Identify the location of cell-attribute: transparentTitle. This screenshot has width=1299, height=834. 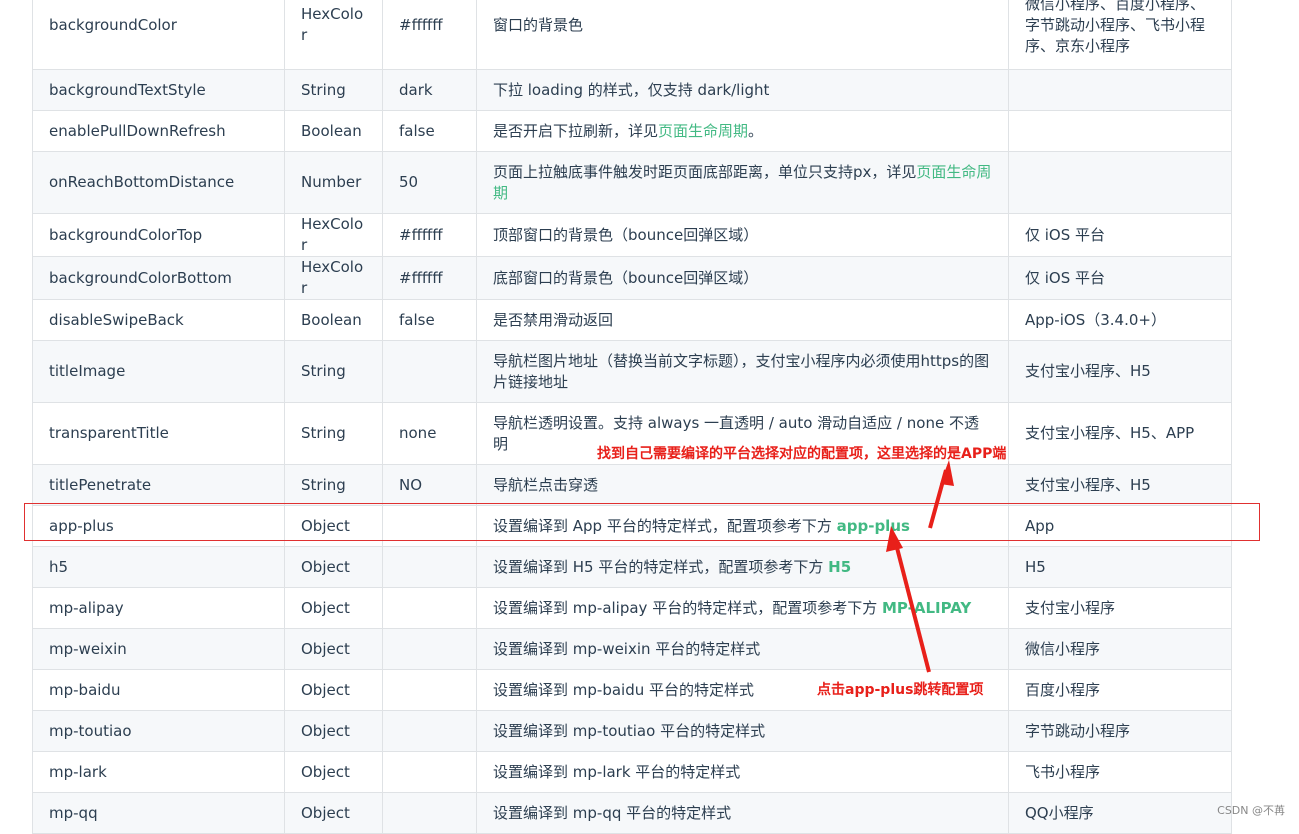
(158, 433).